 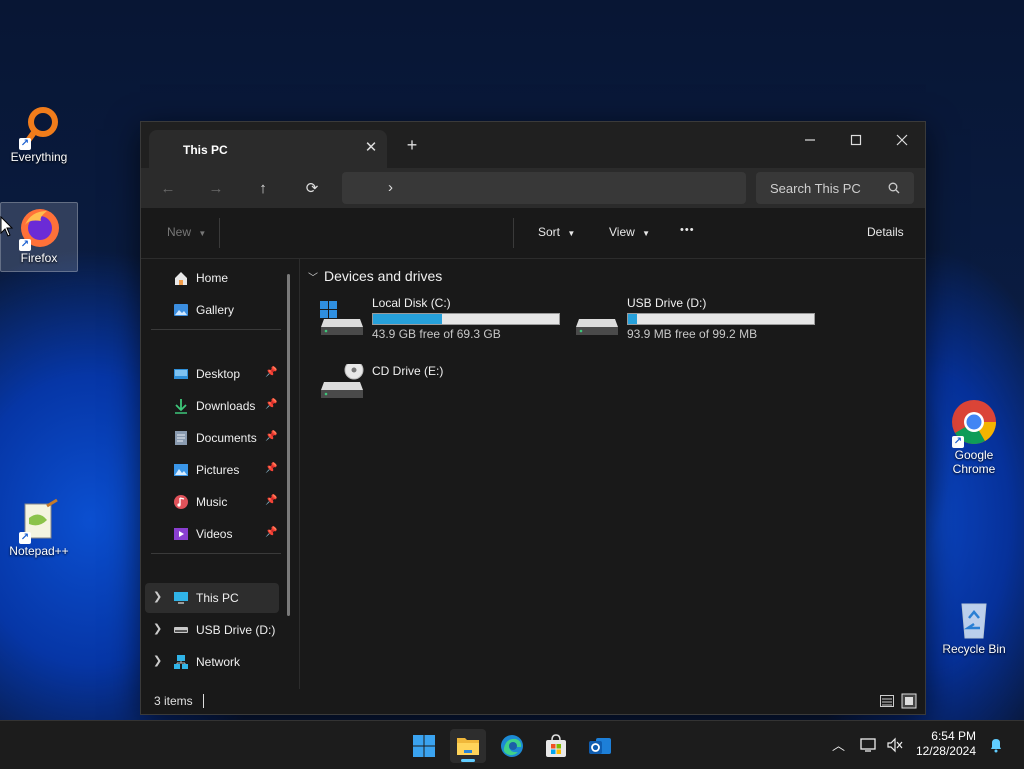 I want to click on microsoft-store-icon, so click(x=556, y=745).